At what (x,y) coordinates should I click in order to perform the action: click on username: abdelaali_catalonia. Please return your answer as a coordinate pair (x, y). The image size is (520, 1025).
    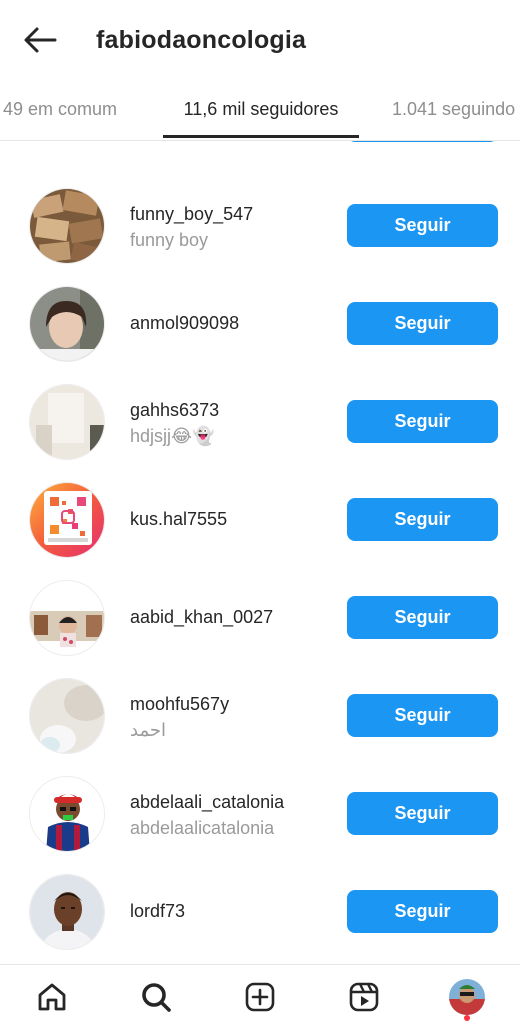
    Looking at the image, I should click on (232, 802).